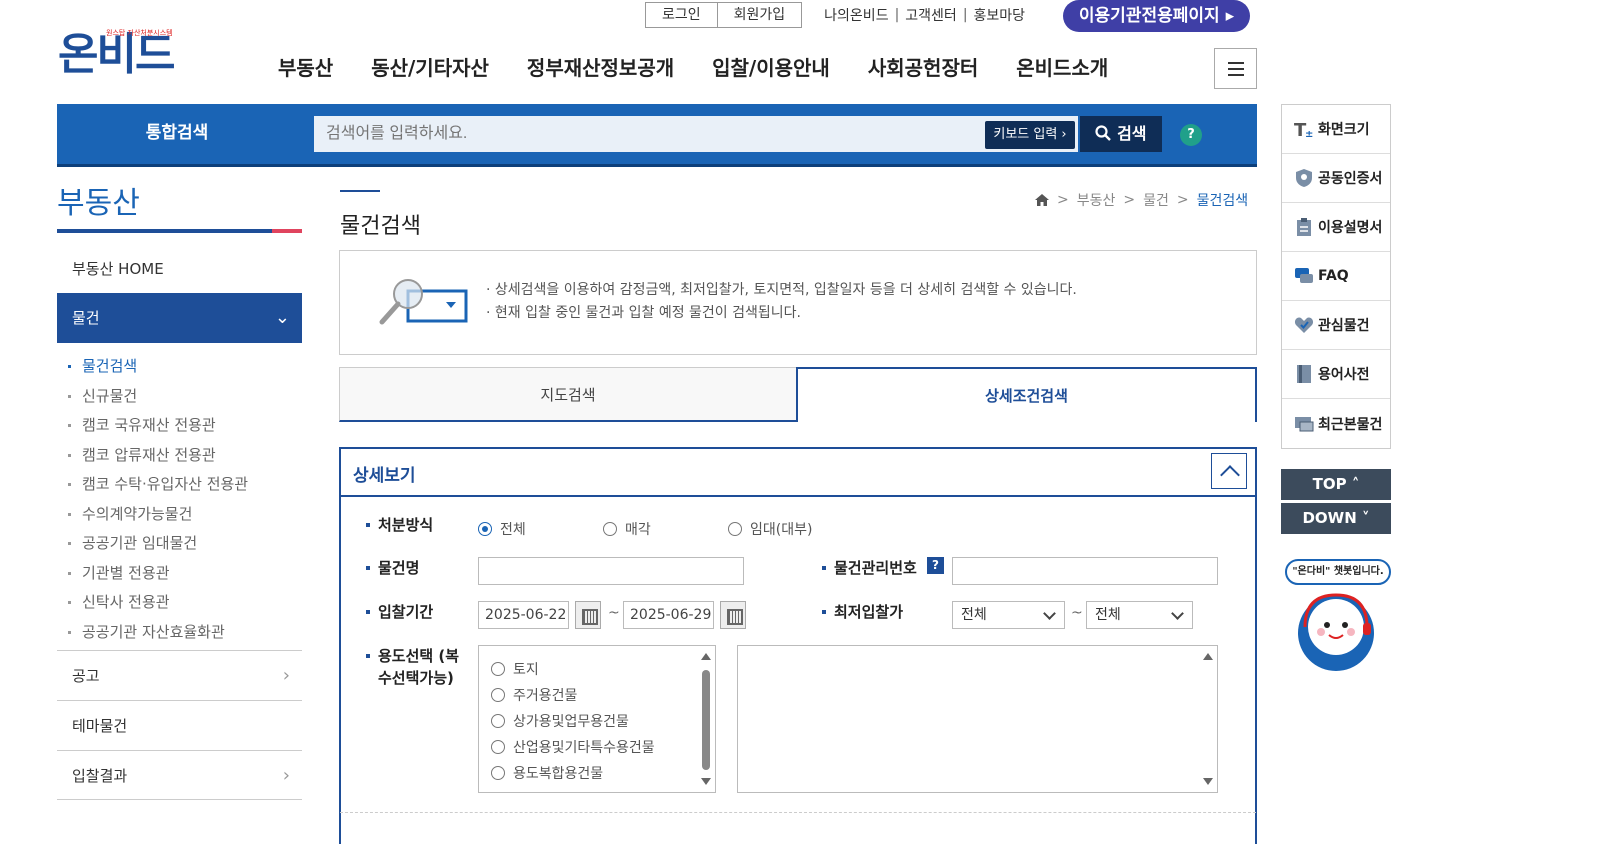 This screenshot has width=1601, height=844. I want to click on nav-bid-guide: 입찰/이용안내, so click(771, 66).